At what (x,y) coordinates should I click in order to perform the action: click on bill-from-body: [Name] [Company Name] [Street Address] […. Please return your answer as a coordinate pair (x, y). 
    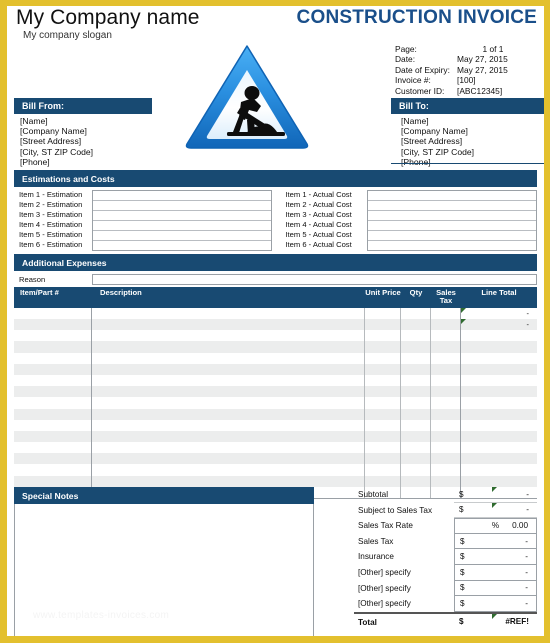
    Looking at the image, I should click on (83, 140).